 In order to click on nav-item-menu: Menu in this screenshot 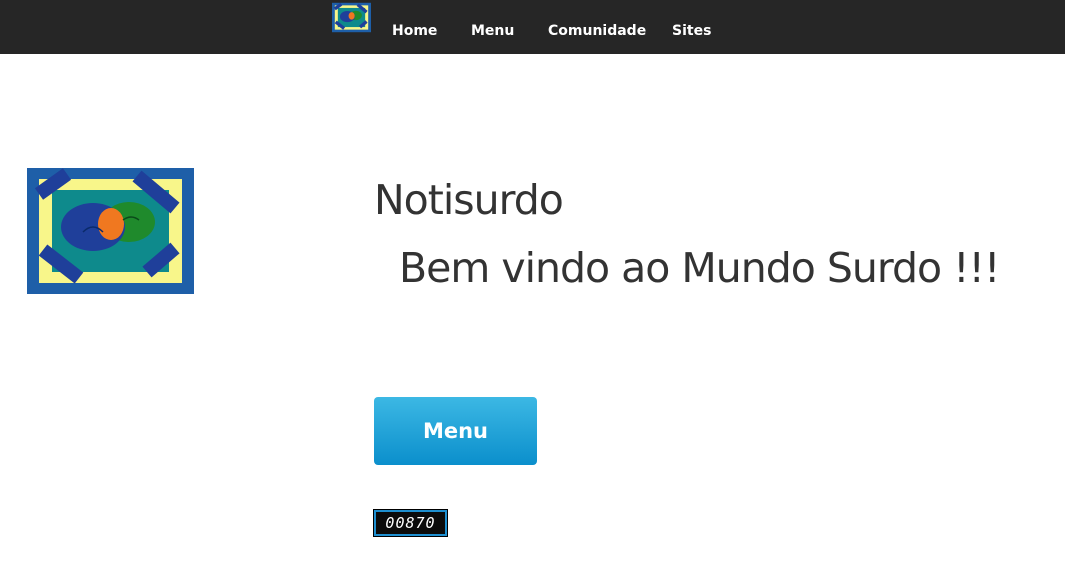, I will do `click(492, 31)`.